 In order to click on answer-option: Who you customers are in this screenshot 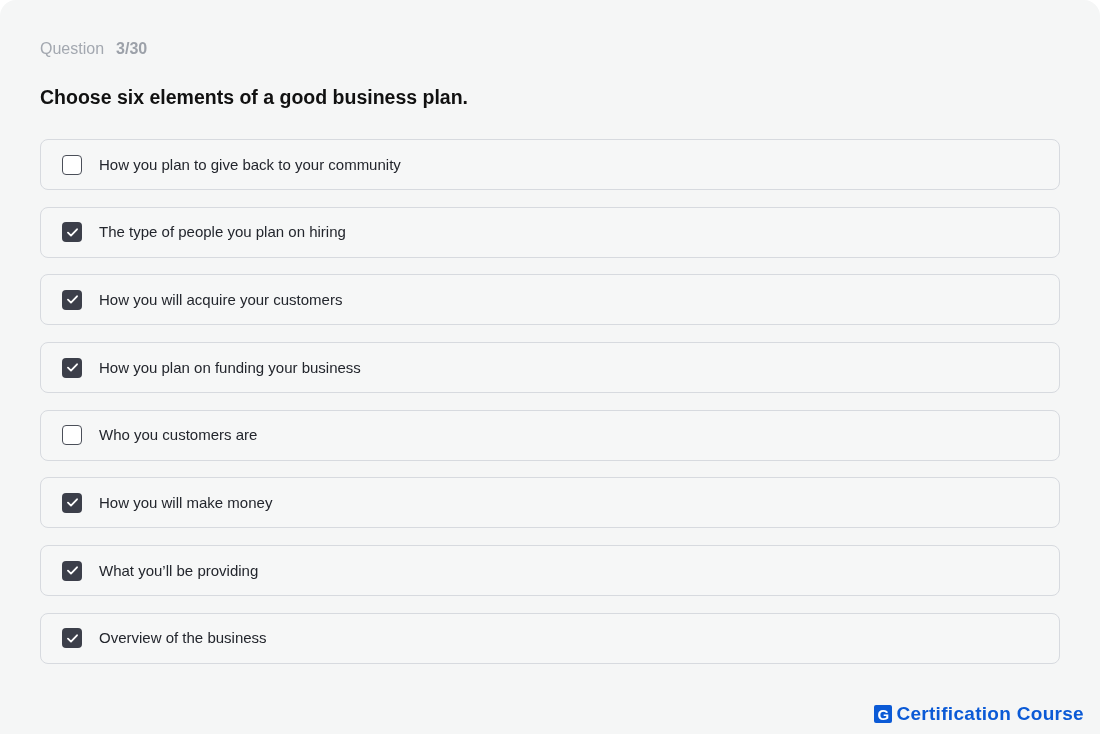, I will do `click(550, 435)`.